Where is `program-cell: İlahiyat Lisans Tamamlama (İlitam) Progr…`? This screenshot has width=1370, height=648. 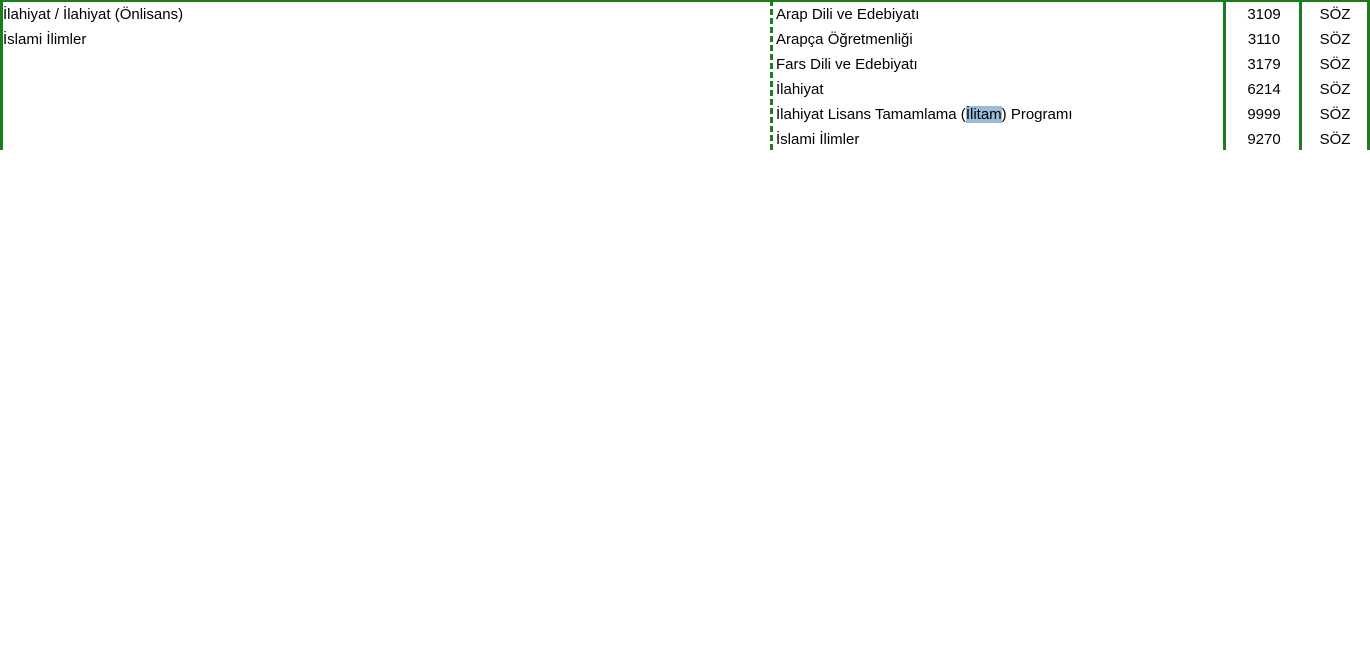 program-cell: İlahiyat Lisans Tamamlama (İlitam) Progr… is located at coordinates (998, 114).